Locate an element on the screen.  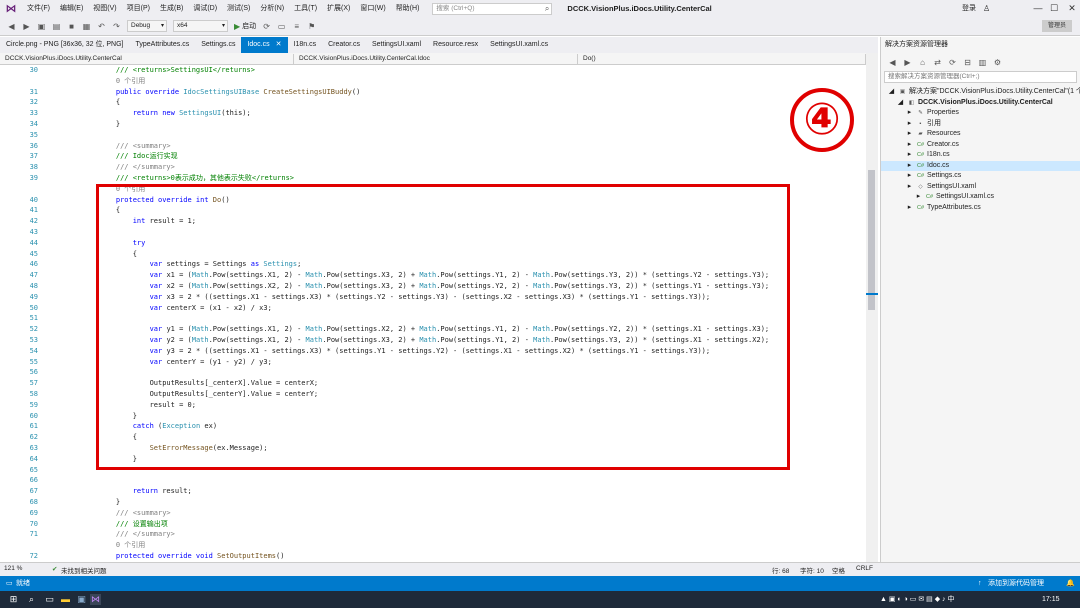
tree-item: ▸ ✎ Properties is located at coordinates (920, 113).